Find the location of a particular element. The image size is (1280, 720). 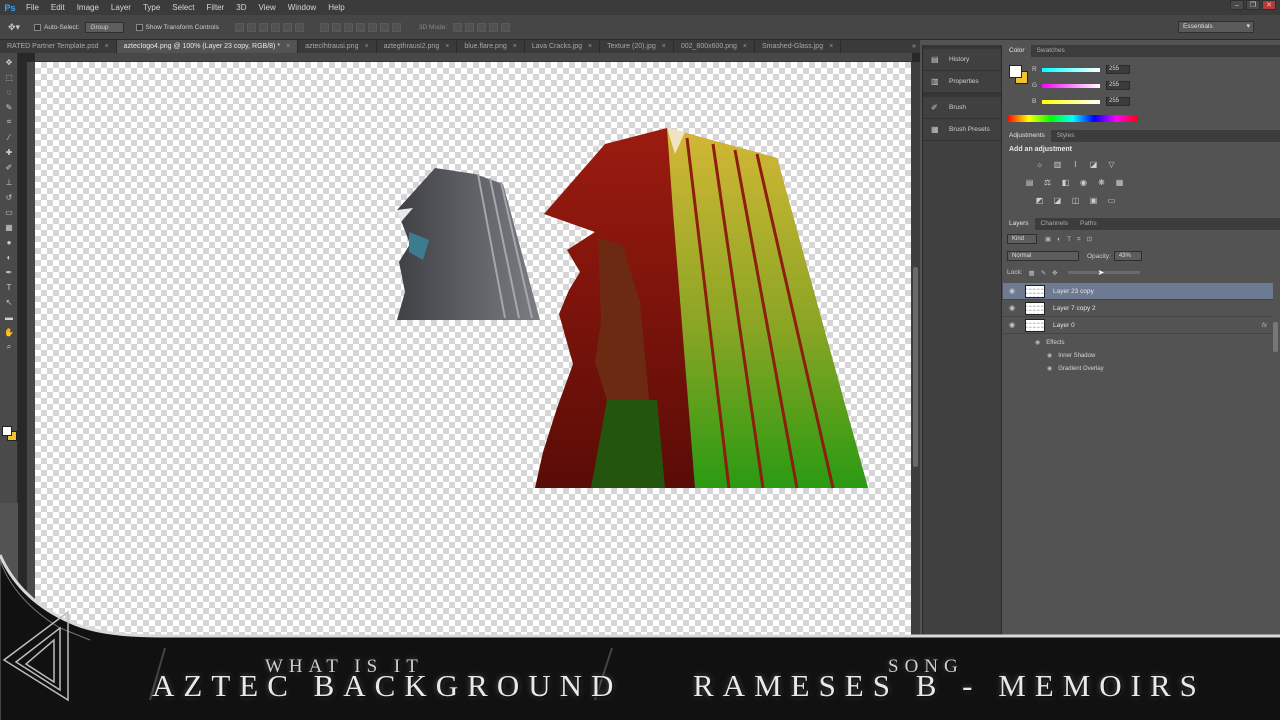

color-balance-icon: ⚖ is located at coordinates (1047, 182).